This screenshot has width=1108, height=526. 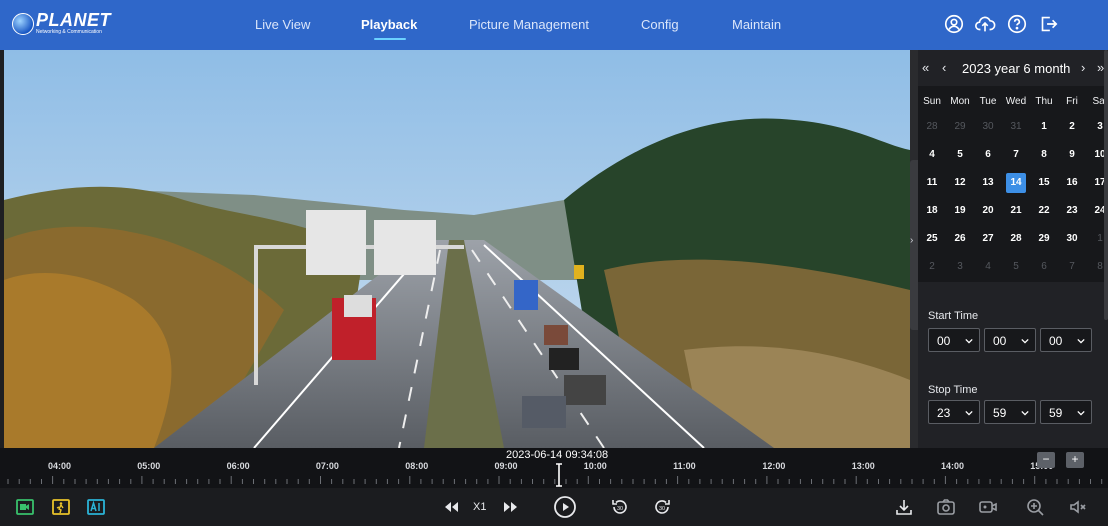 What do you see at coordinates (23, 24) in the screenshot?
I see `logo-globe-icon` at bounding box center [23, 24].